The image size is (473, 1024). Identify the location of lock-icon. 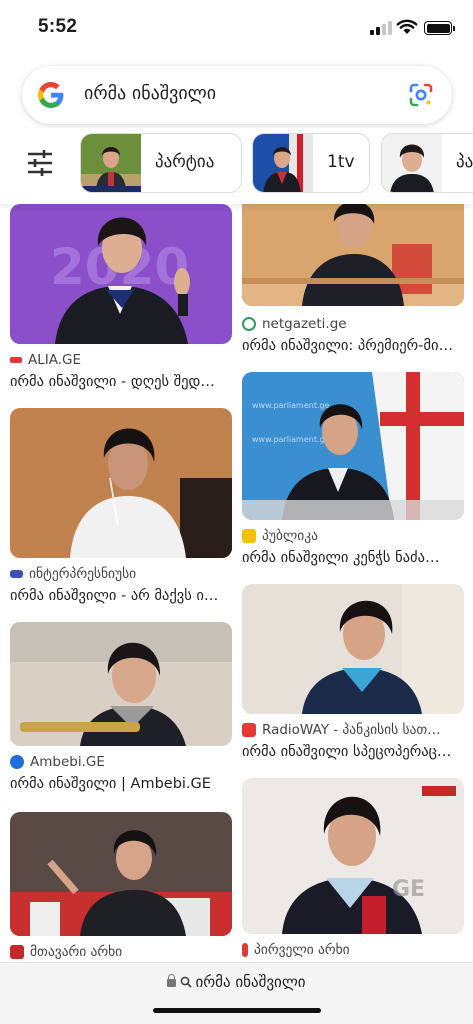
(172, 980).